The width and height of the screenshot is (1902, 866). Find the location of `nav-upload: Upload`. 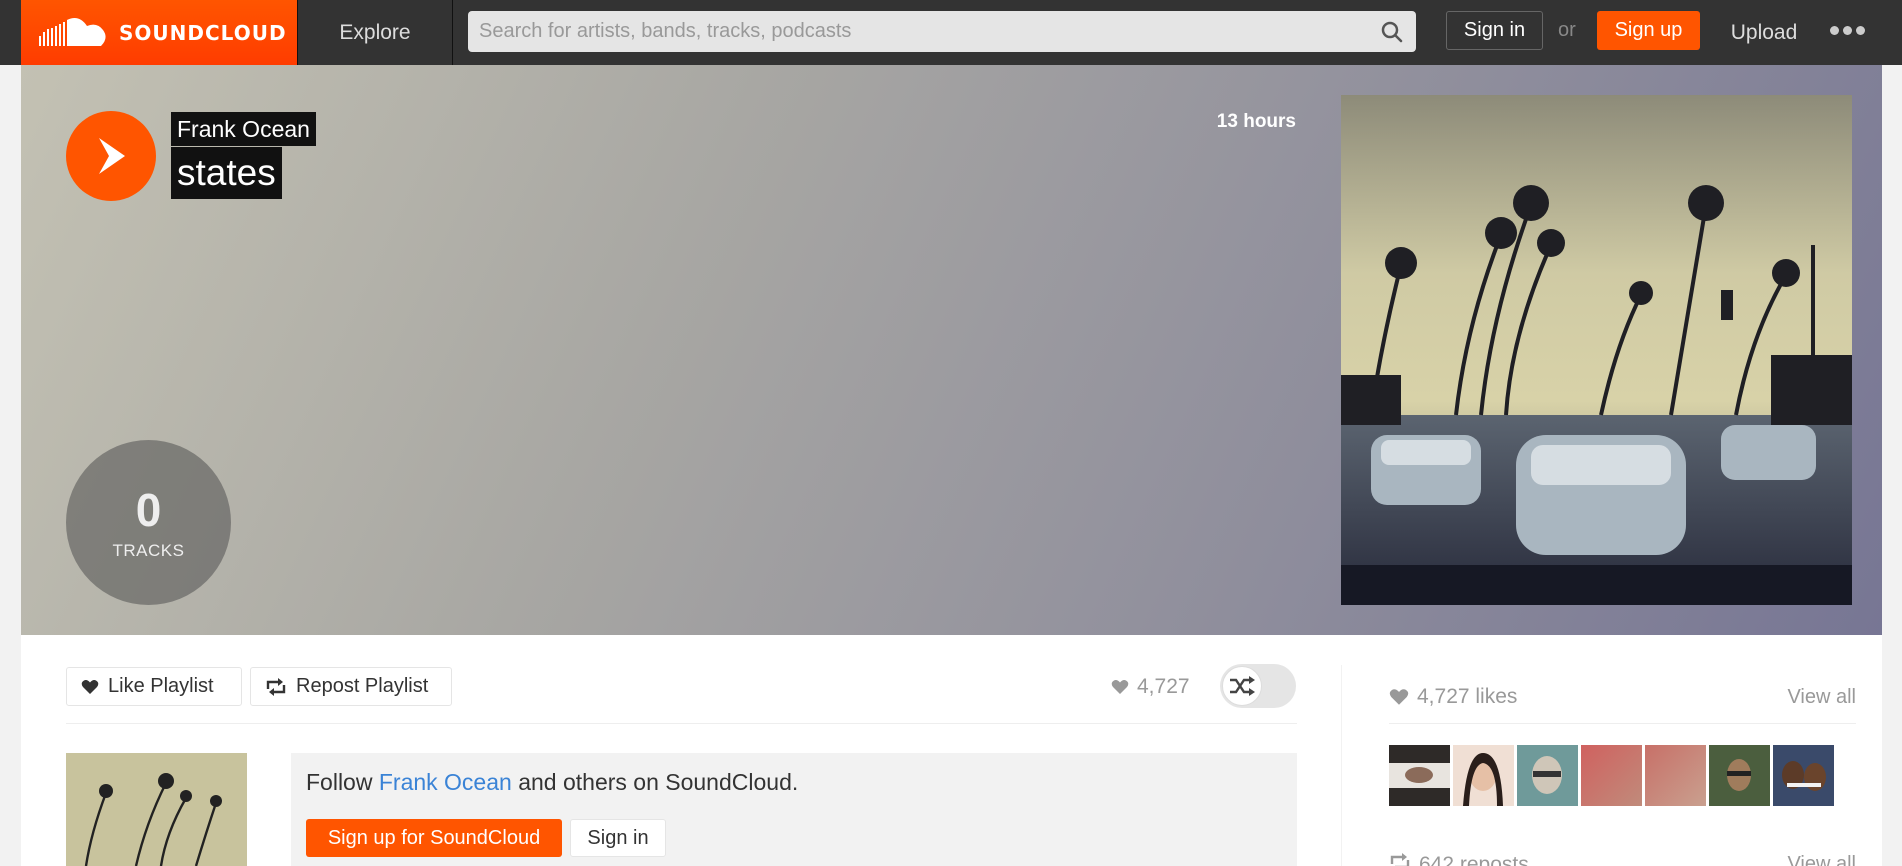

nav-upload: Upload is located at coordinates (1764, 32).